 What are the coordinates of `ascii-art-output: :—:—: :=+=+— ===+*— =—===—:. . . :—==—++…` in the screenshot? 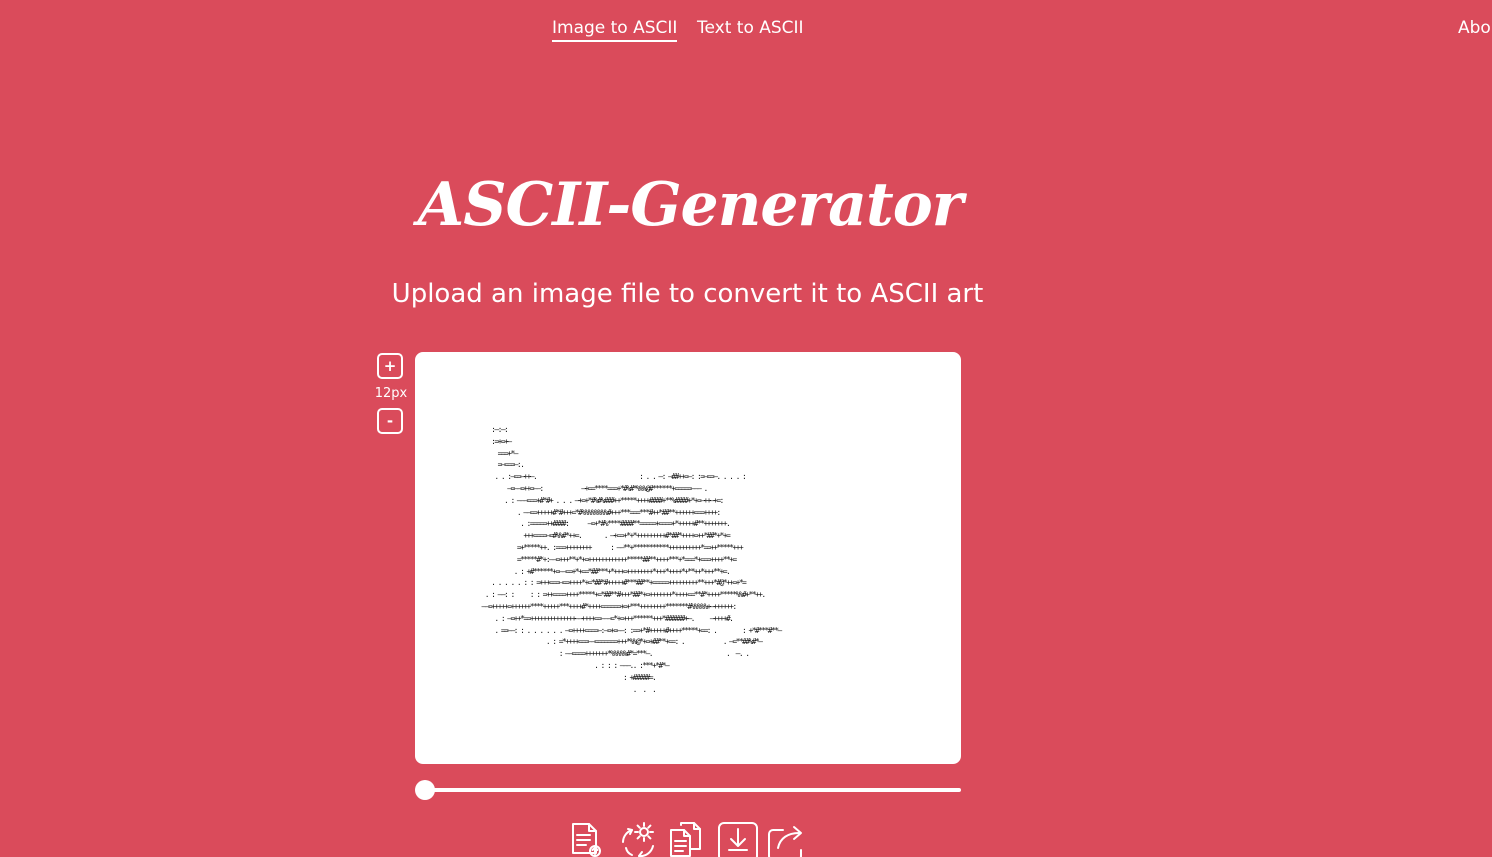 It's located at (632, 559).